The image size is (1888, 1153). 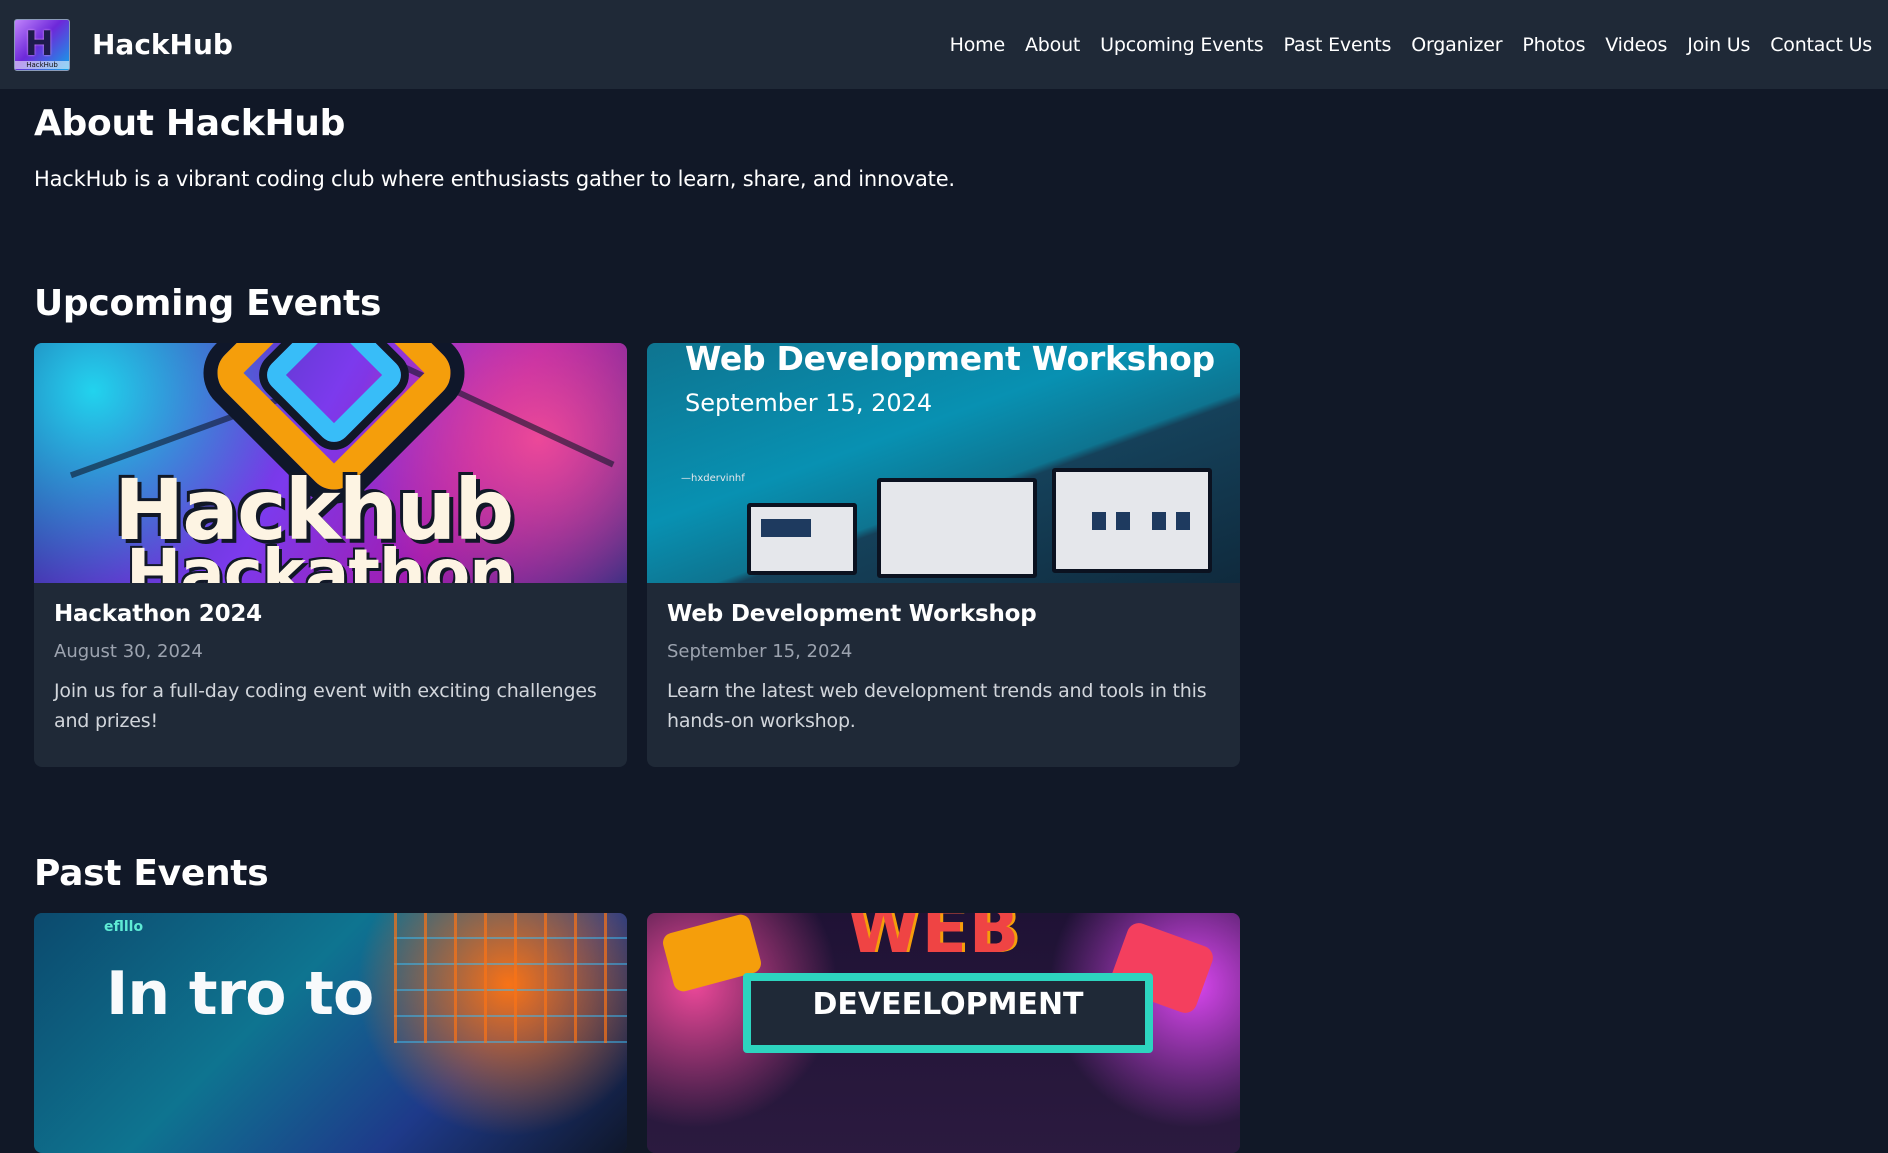 What do you see at coordinates (1636, 45) in the screenshot?
I see `nav-link-videos: Videos` at bounding box center [1636, 45].